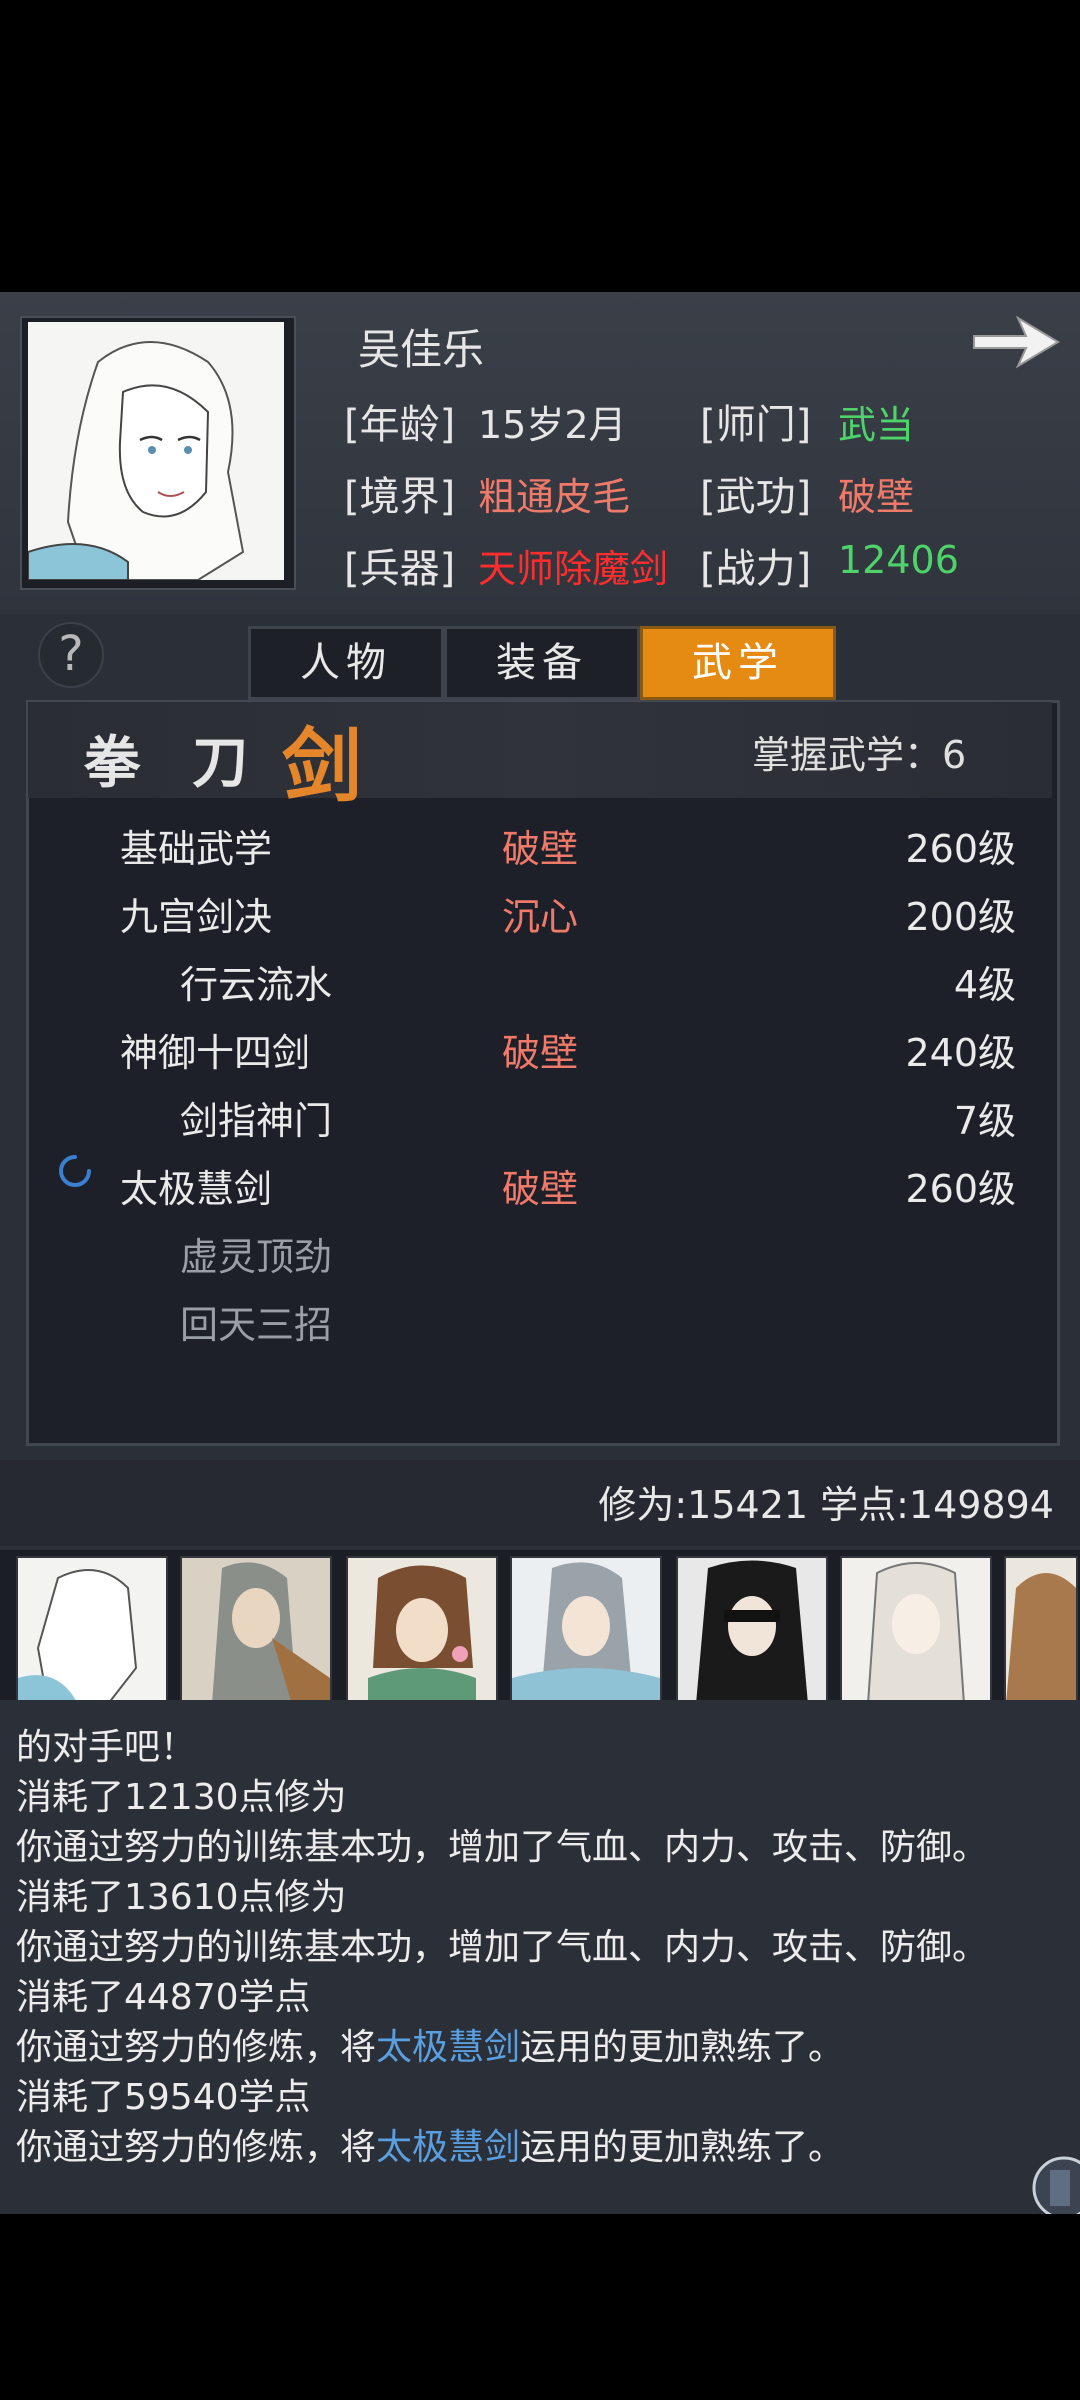  I want to click on category-blade: 刀, so click(220, 758).